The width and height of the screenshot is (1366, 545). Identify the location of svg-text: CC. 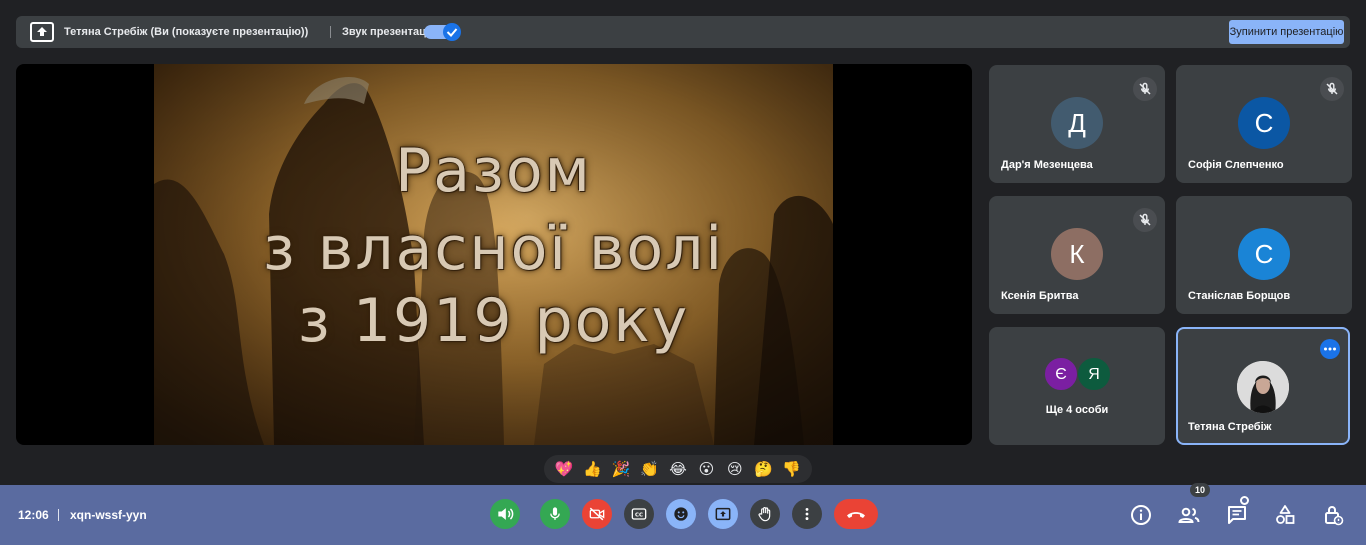
(639, 516).